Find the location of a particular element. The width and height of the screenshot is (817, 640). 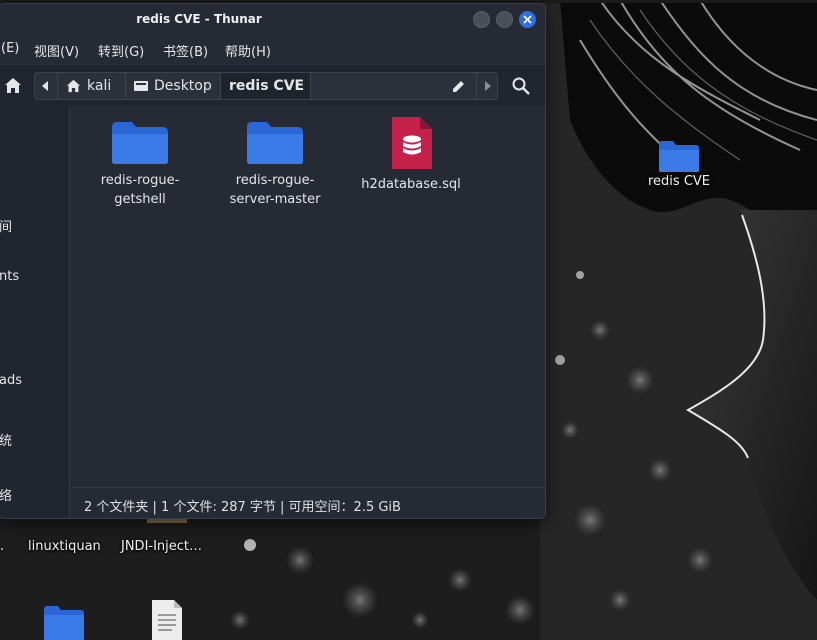

menu-view: 视图(V) is located at coordinates (56, 50).